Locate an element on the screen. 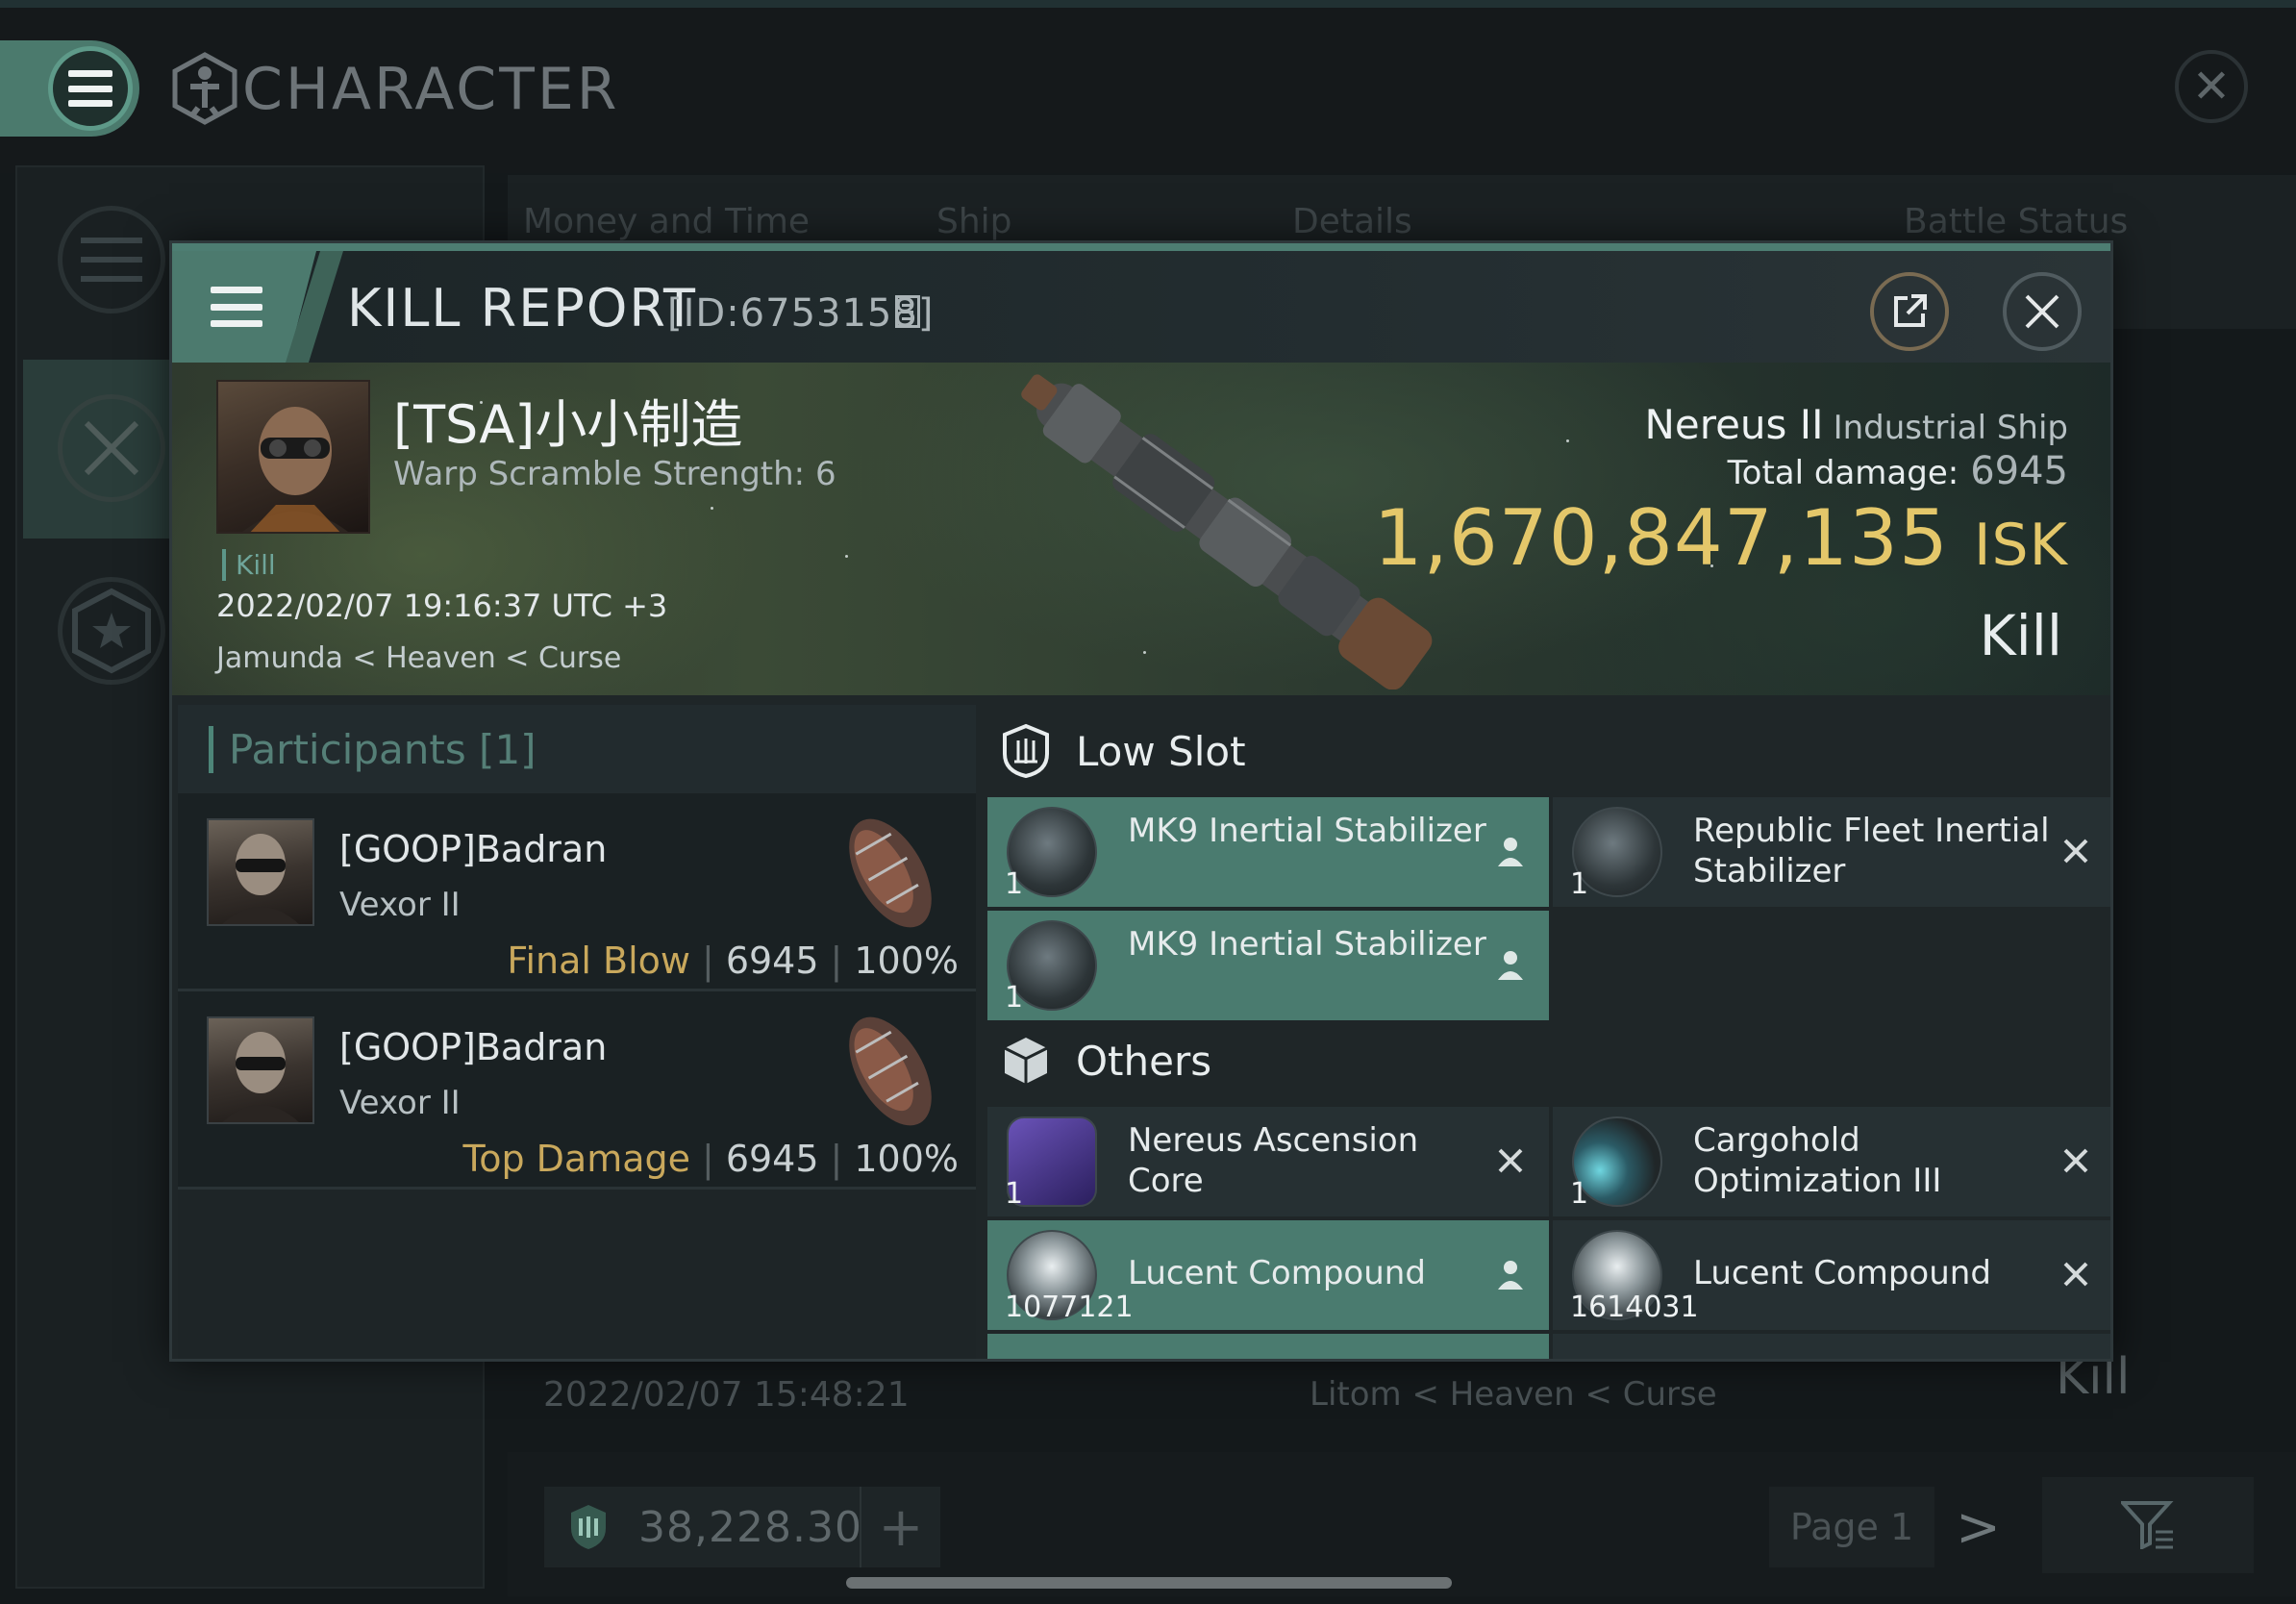  tab-money-and-time: Money and Time is located at coordinates (666, 221).